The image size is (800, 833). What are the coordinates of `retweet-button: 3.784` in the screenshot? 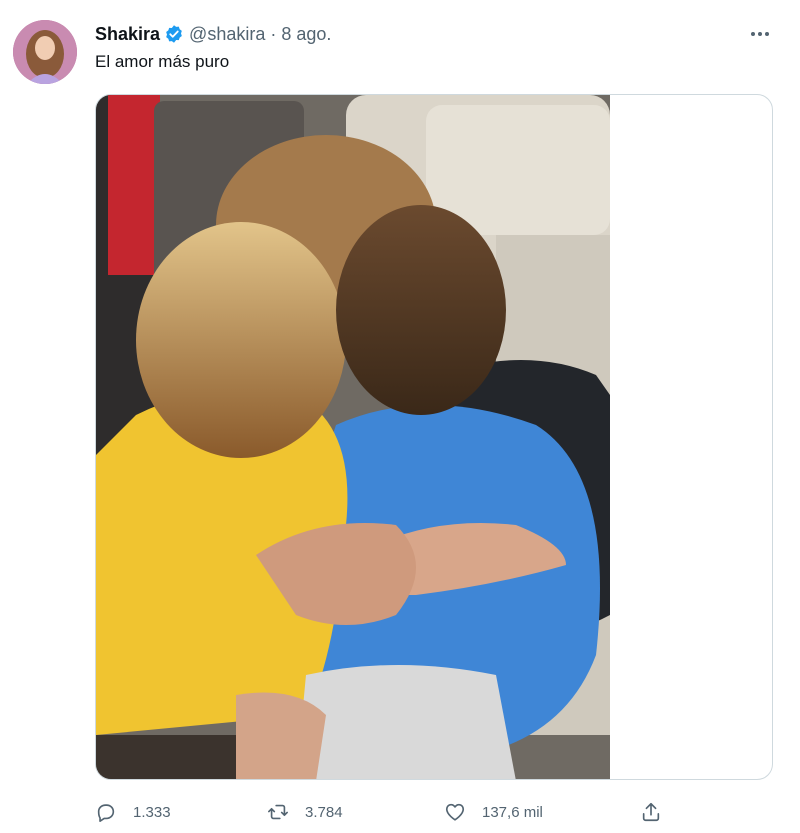 It's located at (305, 812).